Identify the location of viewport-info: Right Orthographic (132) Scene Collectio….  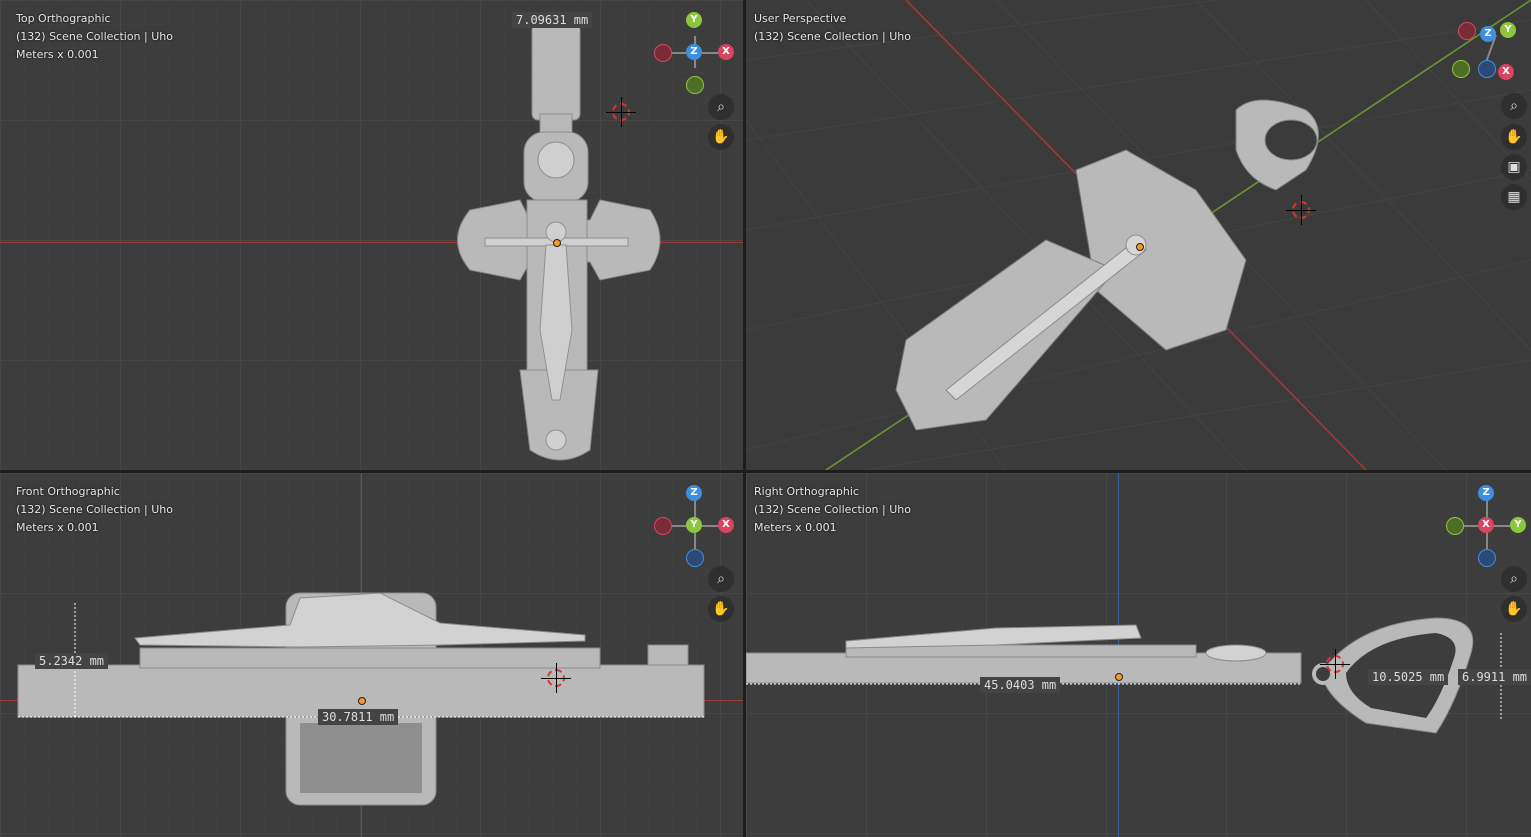
(832, 510).